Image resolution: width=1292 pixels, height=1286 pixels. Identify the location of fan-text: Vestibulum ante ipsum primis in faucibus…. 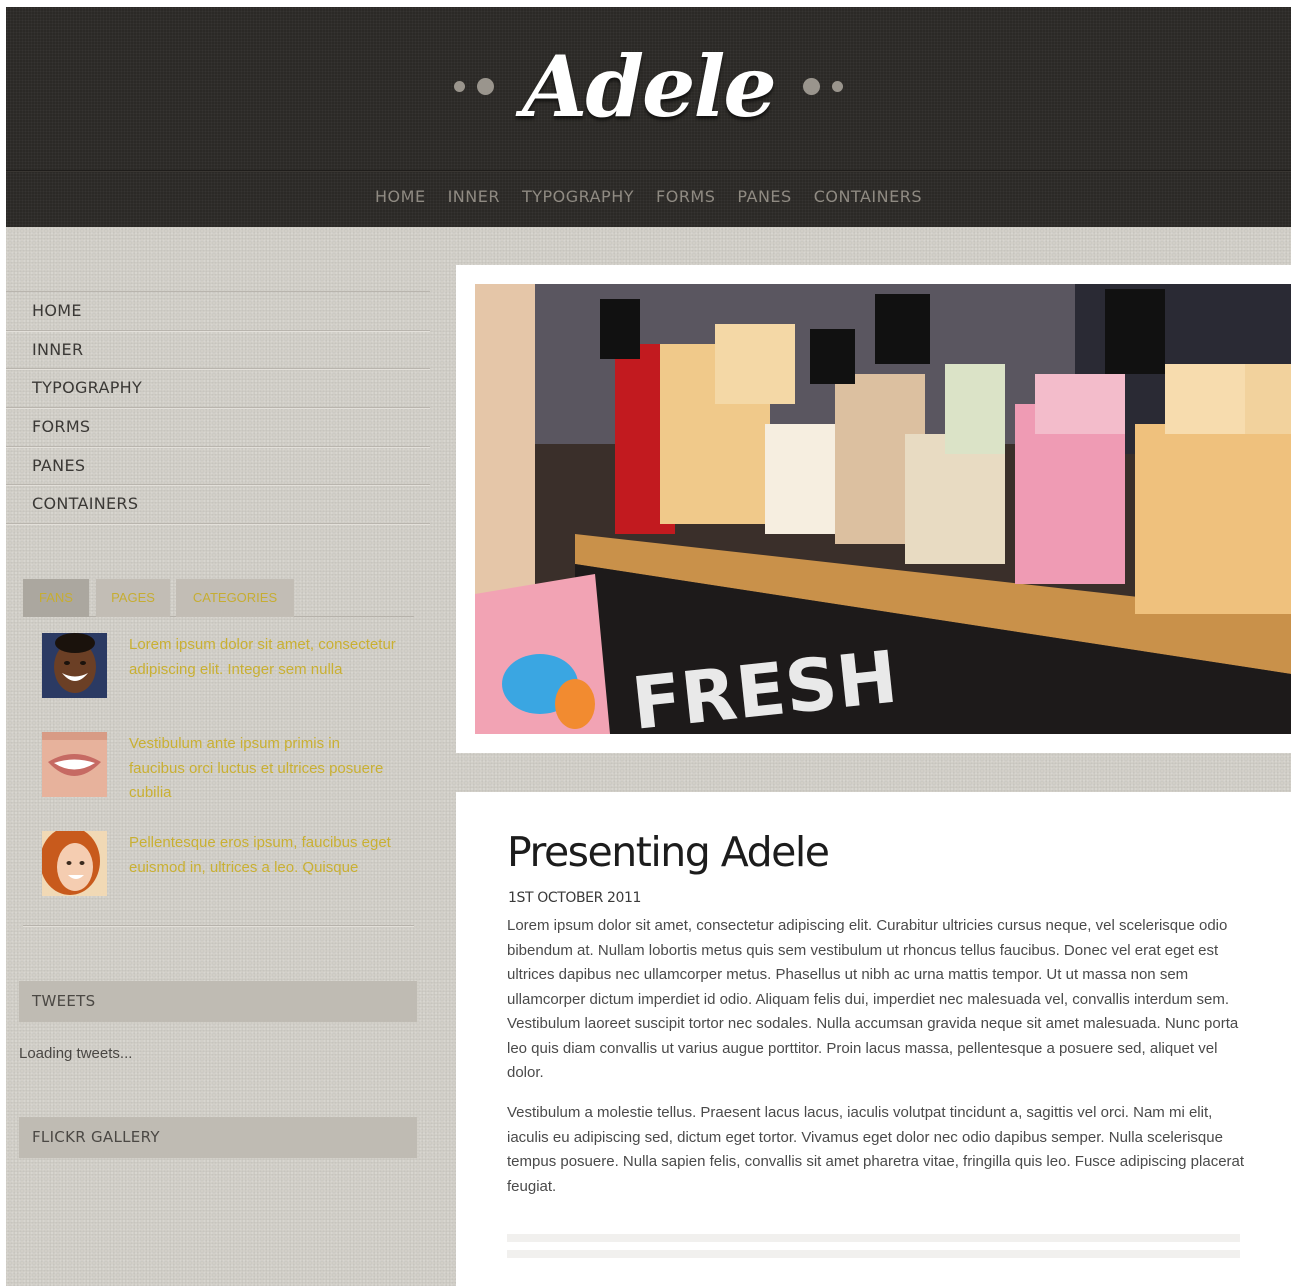
(264, 769).